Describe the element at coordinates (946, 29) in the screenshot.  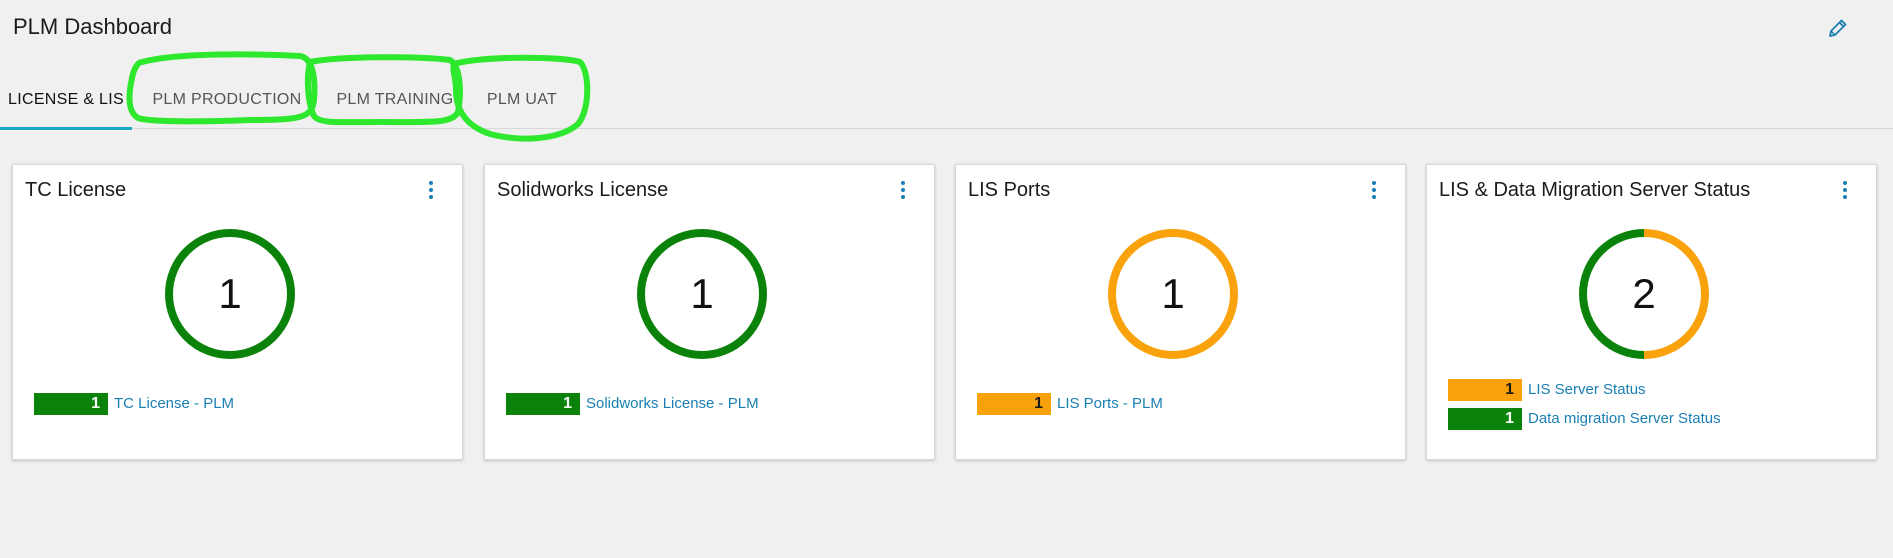
I see `page-header: PLM Dashboard` at that location.